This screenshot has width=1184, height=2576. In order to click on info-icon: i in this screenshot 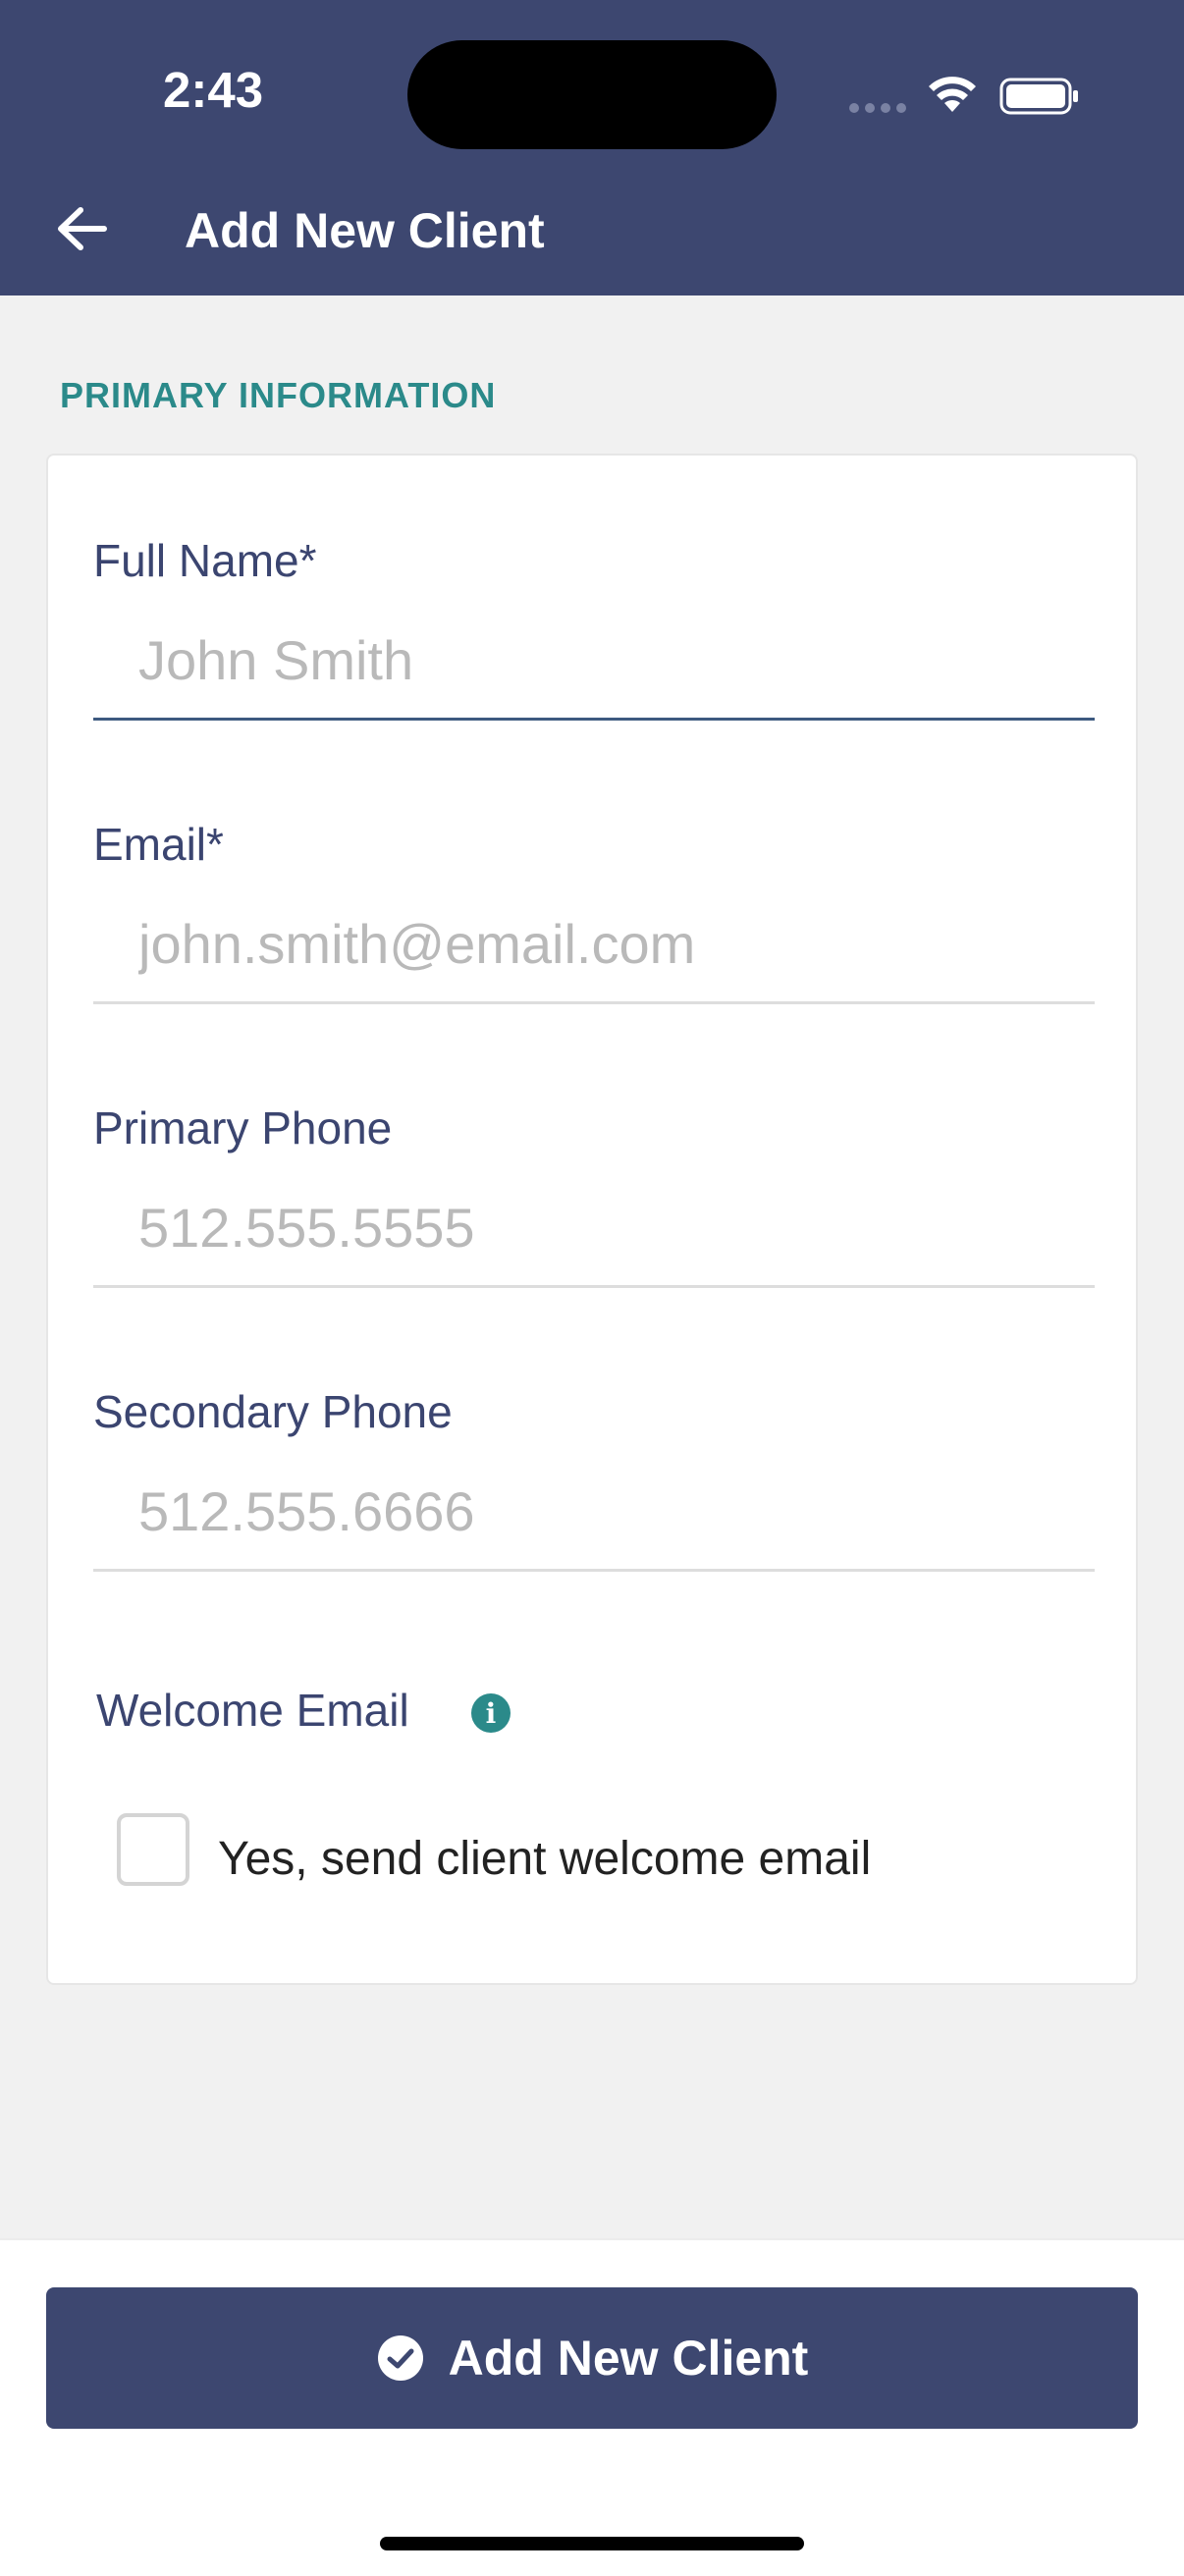, I will do `click(491, 1713)`.